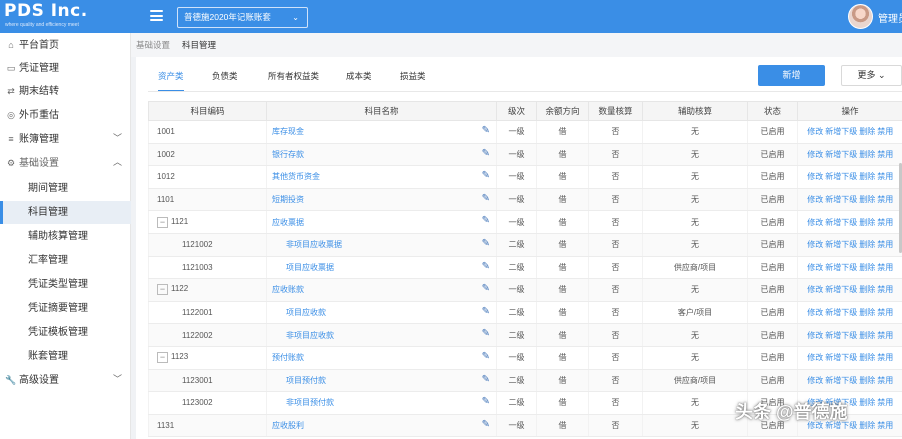 The height and width of the screenshot is (439, 902). Describe the element at coordinates (525, 222) in the screenshot. I see `table-row: −1121 应收票据 ✎ 一级借否无已启用 修改 新增下级 删除 禁用` at that location.